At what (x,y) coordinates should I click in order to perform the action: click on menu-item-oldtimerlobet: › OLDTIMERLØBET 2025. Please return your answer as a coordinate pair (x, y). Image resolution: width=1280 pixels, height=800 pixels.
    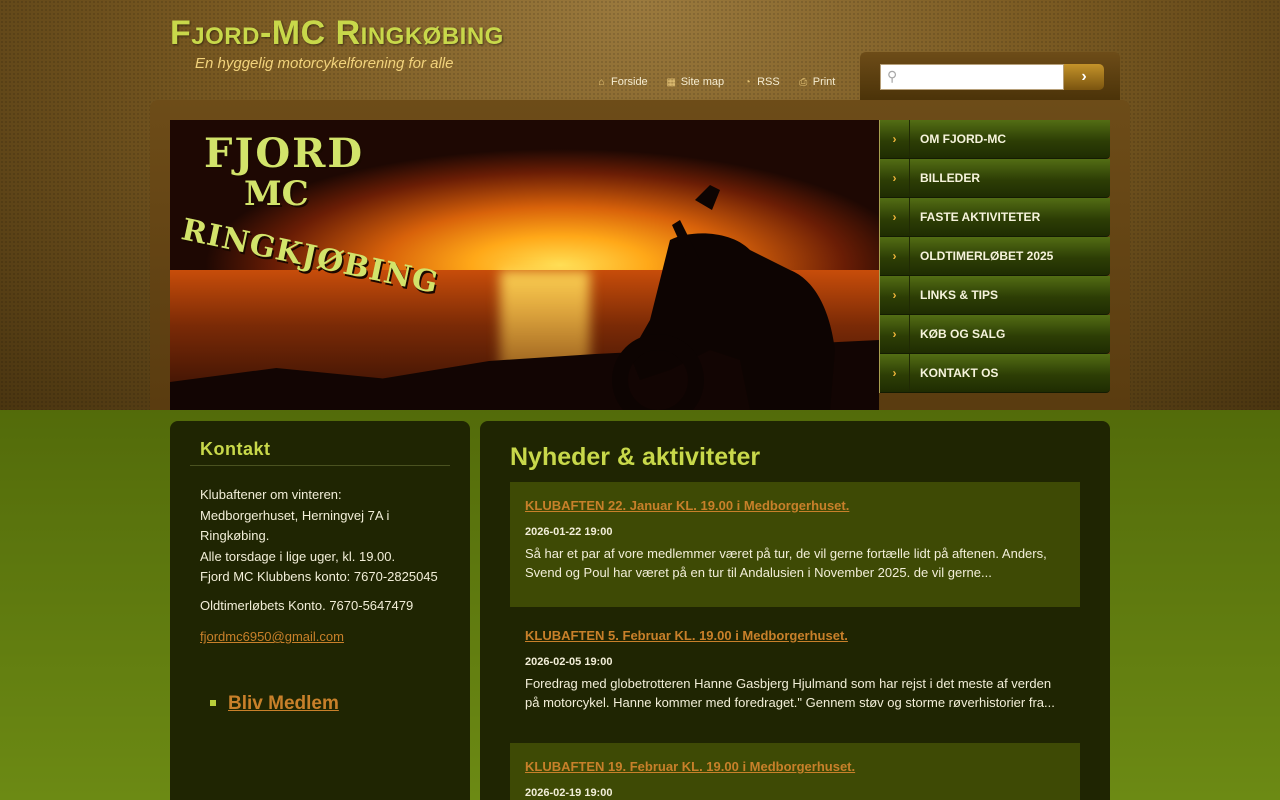
    Looking at the image, I should click on (995, 256).